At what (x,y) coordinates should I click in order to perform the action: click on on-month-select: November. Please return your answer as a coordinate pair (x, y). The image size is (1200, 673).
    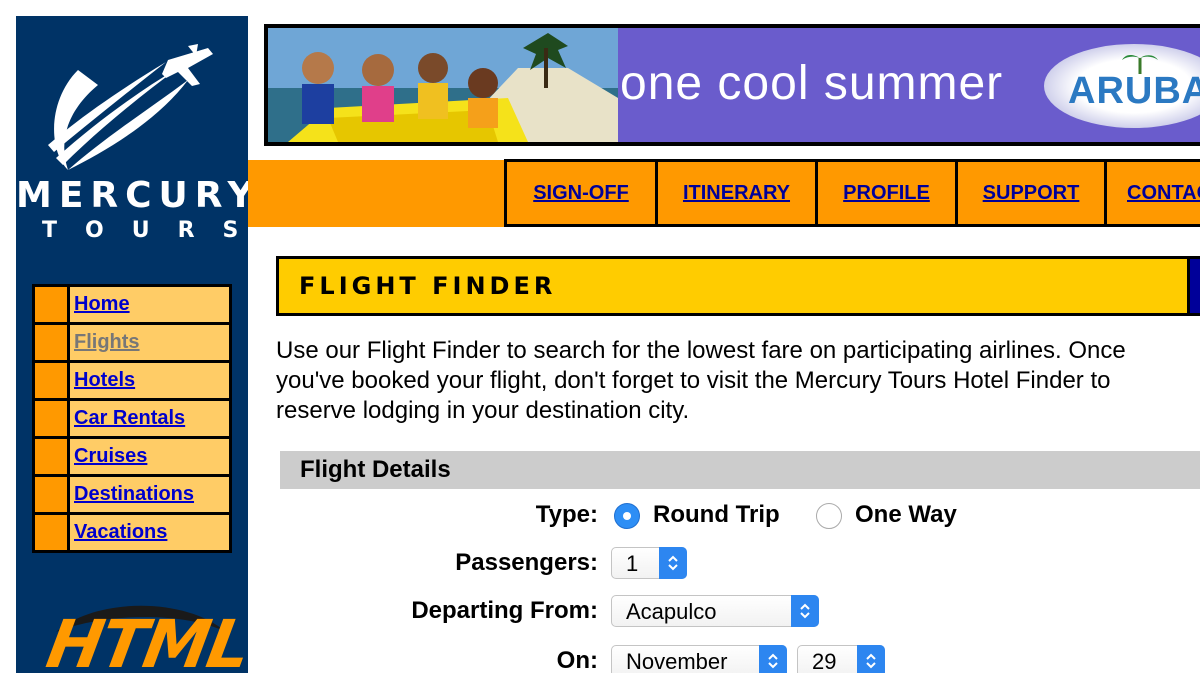
    Looking at the image, I should click on (699, 659).